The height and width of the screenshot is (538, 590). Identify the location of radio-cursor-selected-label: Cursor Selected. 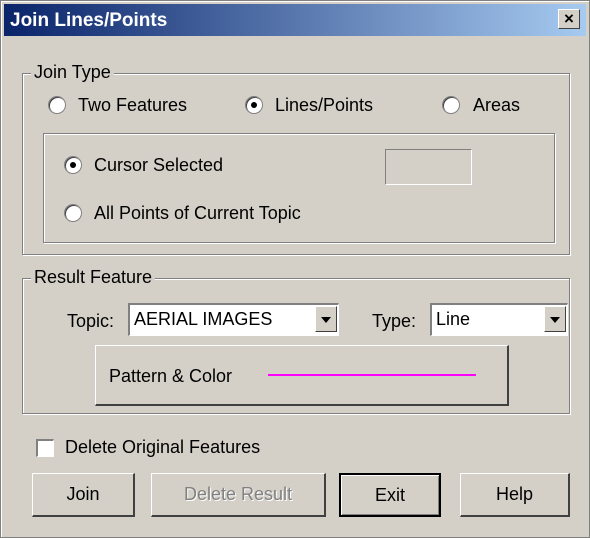
(158, 165).